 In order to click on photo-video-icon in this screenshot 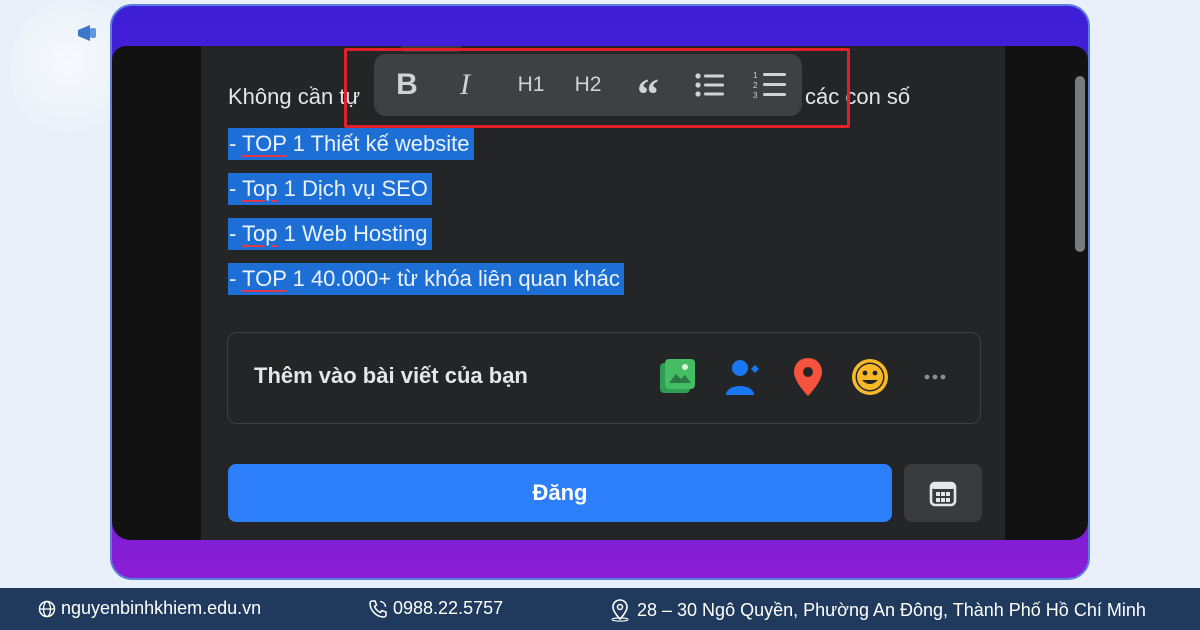, I will do `click(678, 377)`.